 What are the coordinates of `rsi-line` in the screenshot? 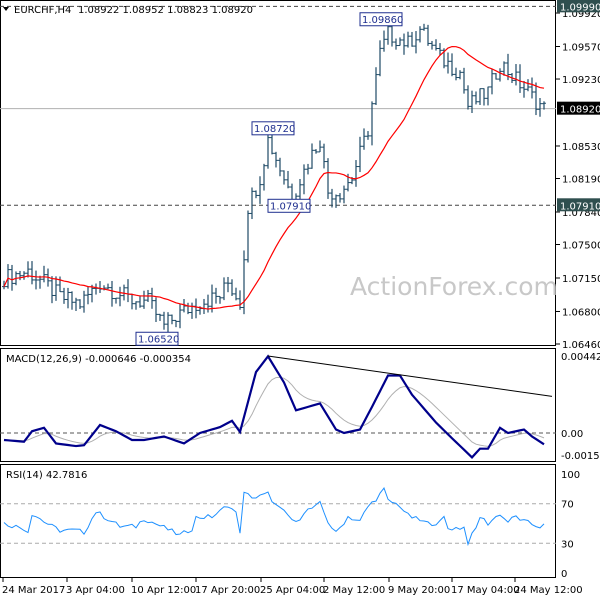 It's located at (274, 517).